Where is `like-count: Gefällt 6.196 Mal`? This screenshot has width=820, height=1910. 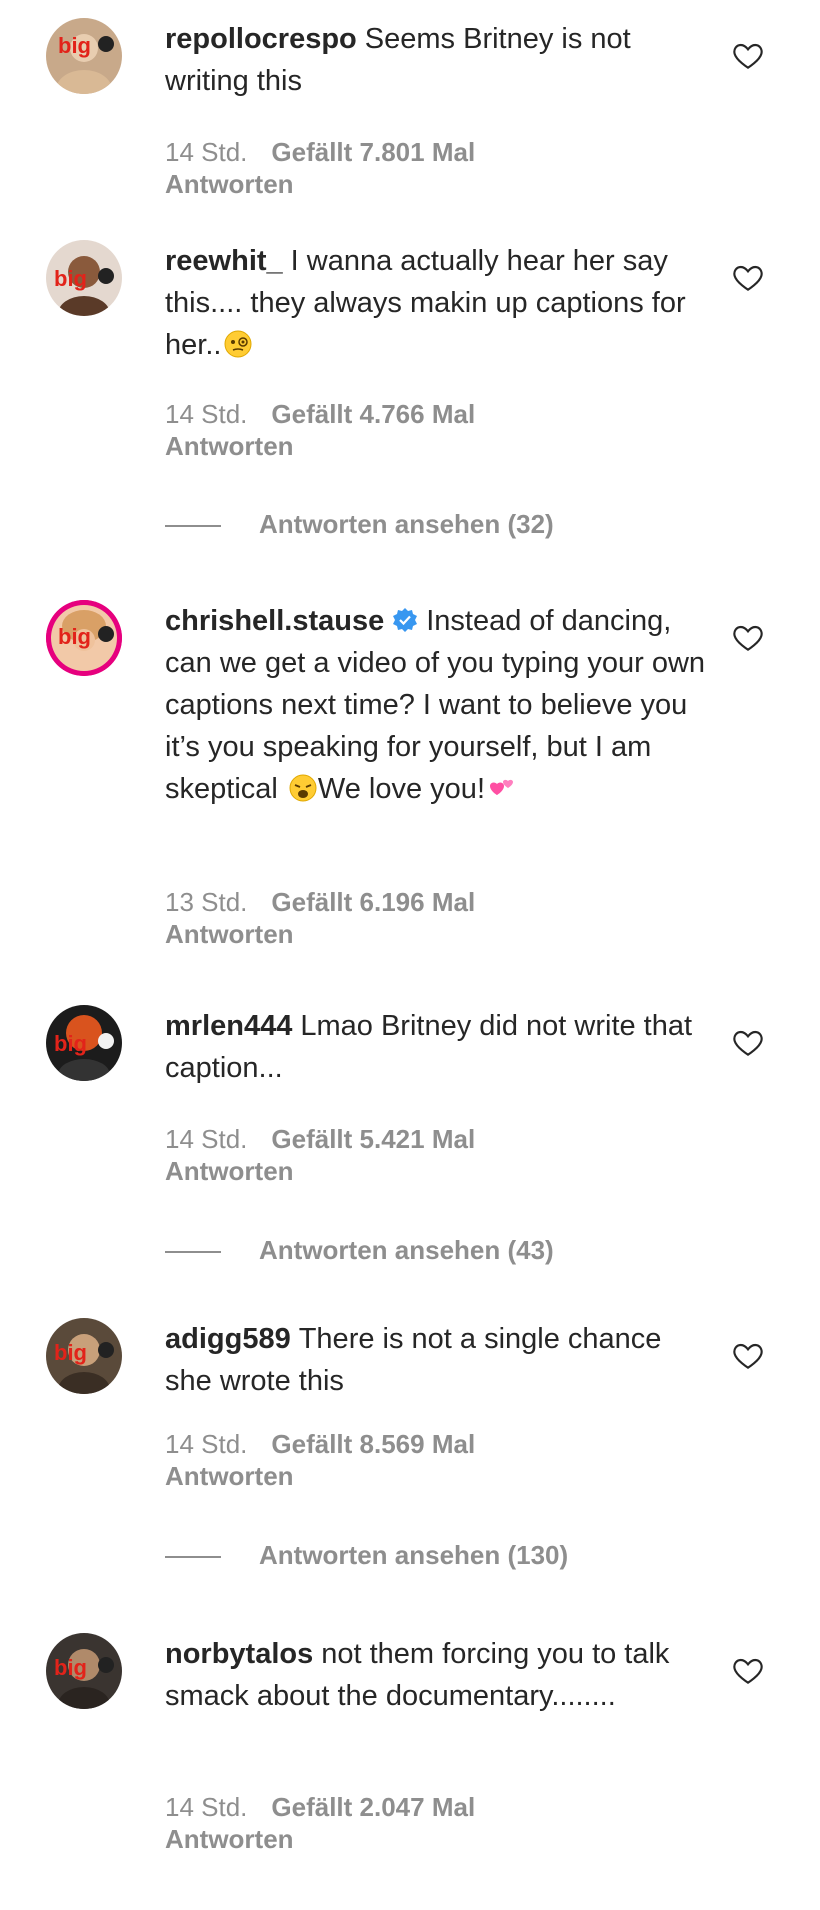
like-count: Gefällt 6.196 Mal is located at coordinates (373, 902).